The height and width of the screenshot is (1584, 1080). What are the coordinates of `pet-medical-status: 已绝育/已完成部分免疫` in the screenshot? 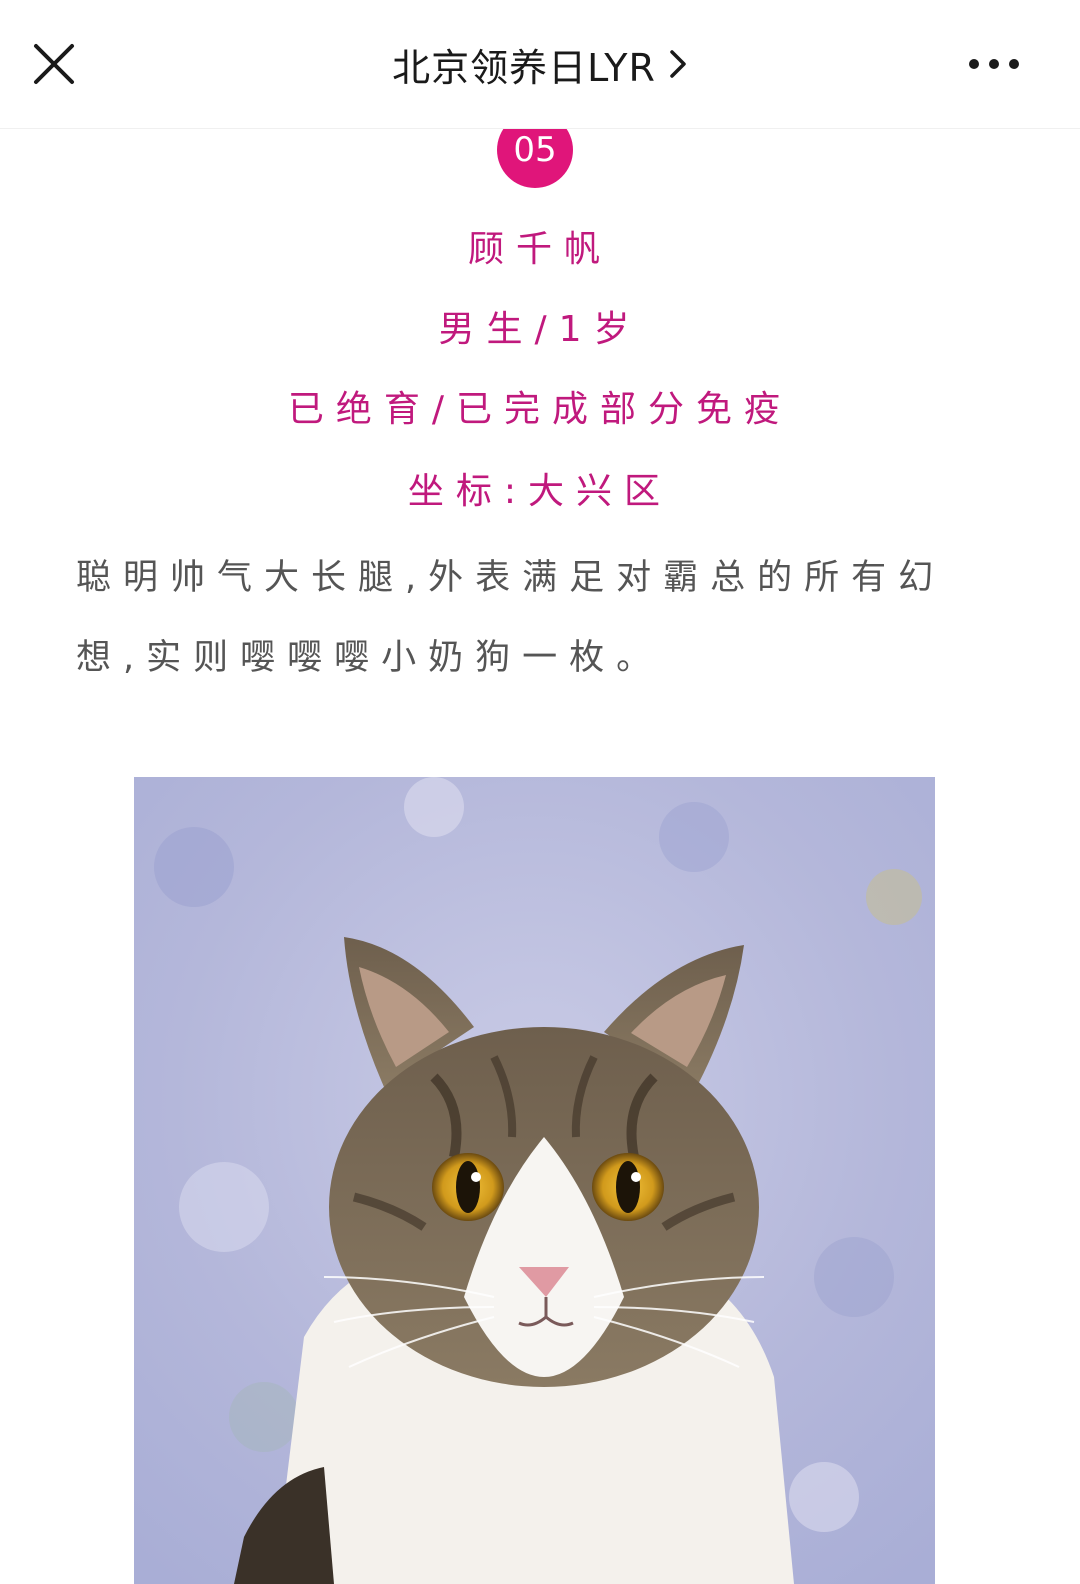 It's located at (540, 409).